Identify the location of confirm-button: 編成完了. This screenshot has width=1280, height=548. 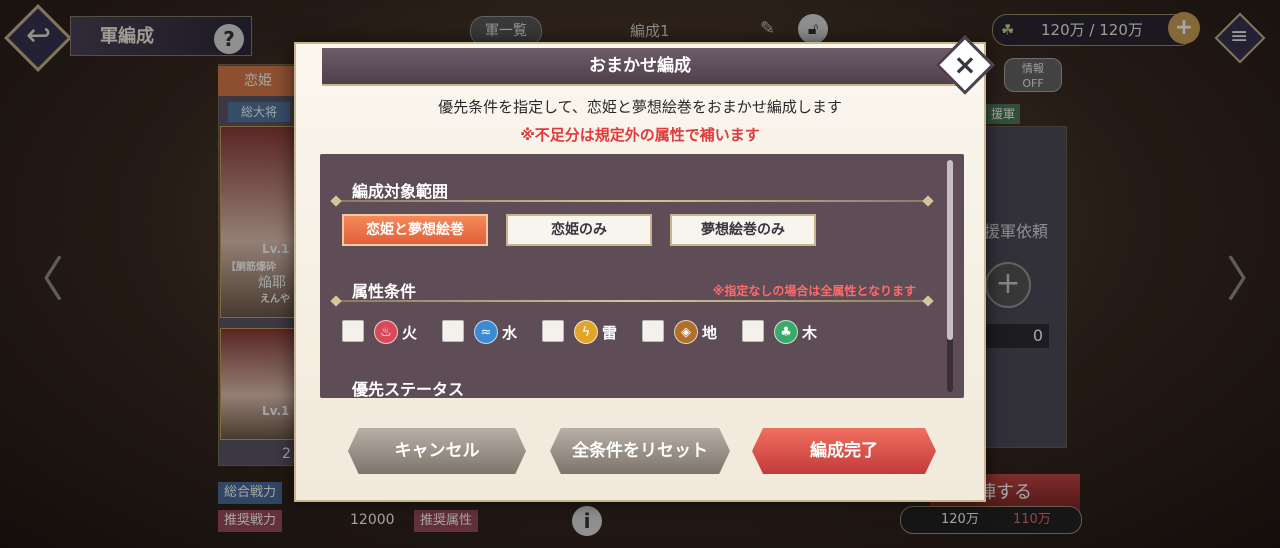
(844, 451).